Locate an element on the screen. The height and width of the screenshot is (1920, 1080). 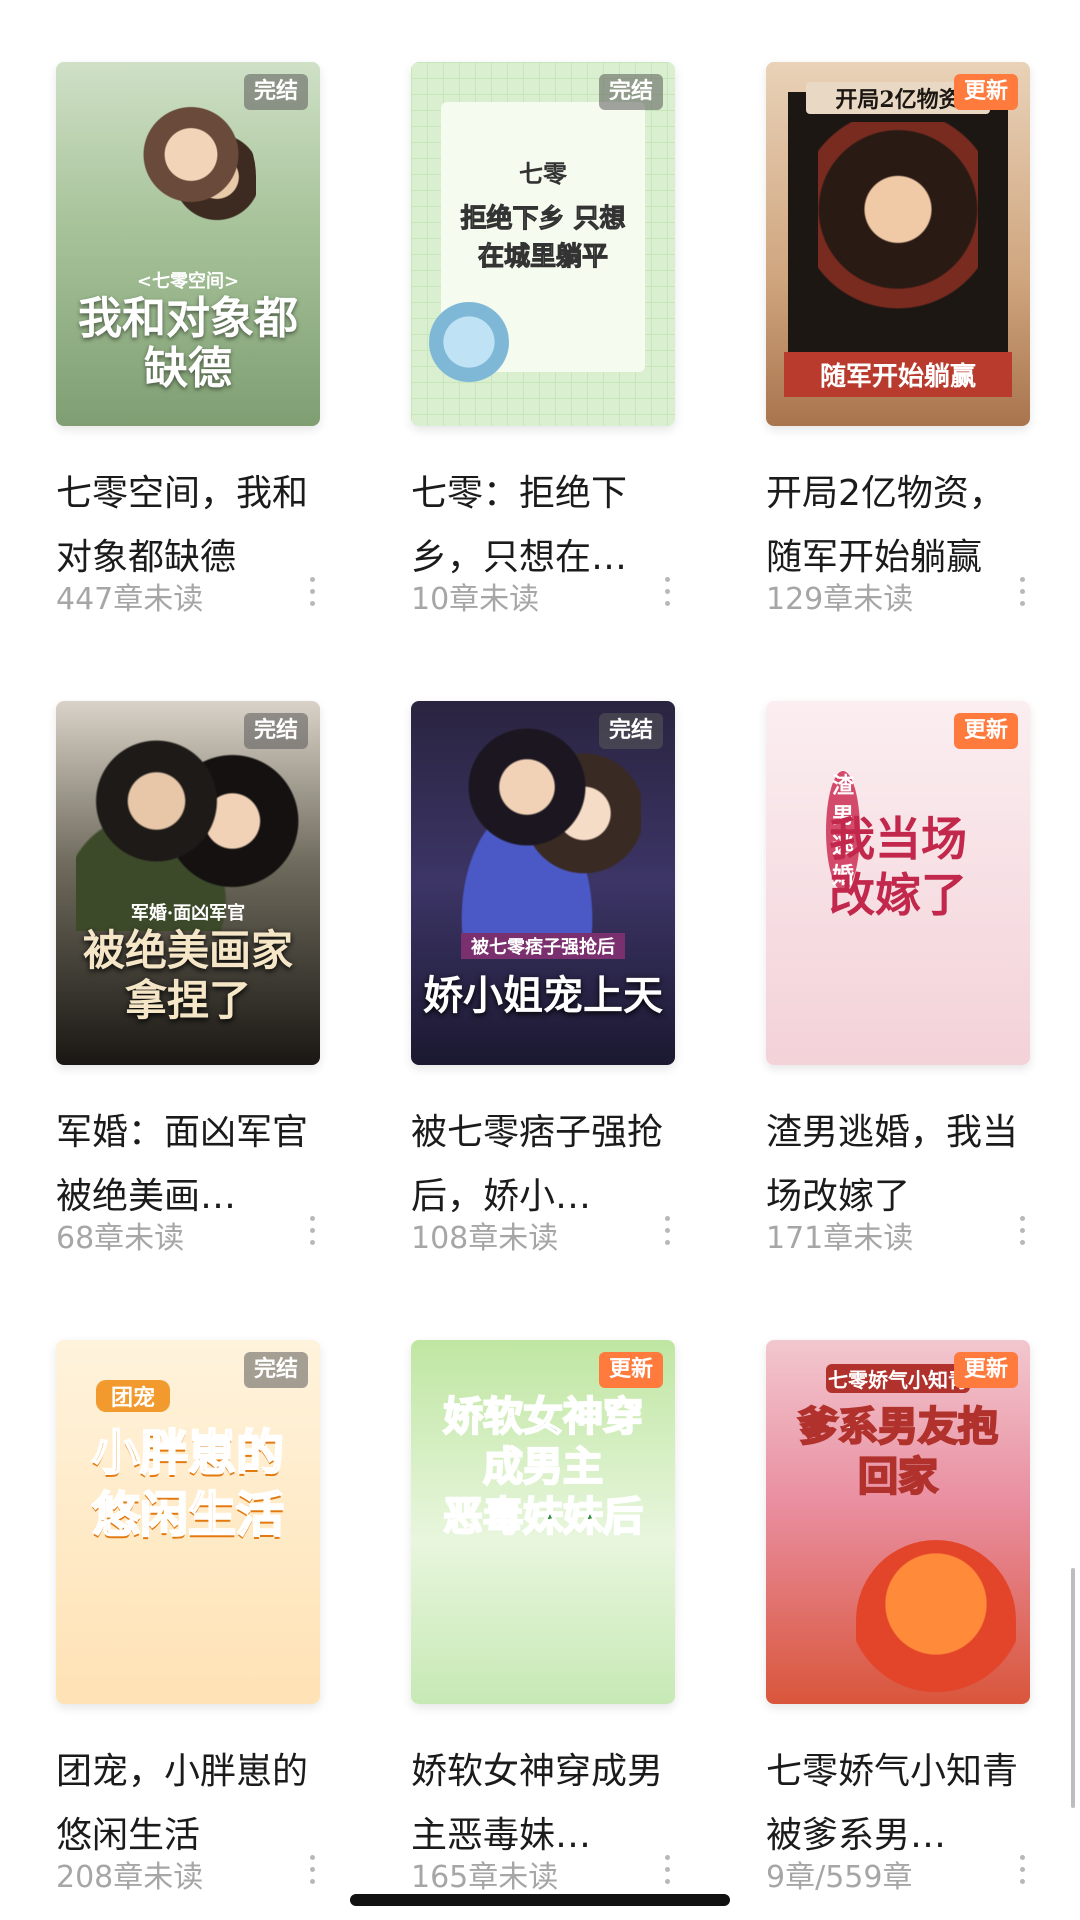
cover-subtitle: 团宠 is located at coordinates (133, 1396).